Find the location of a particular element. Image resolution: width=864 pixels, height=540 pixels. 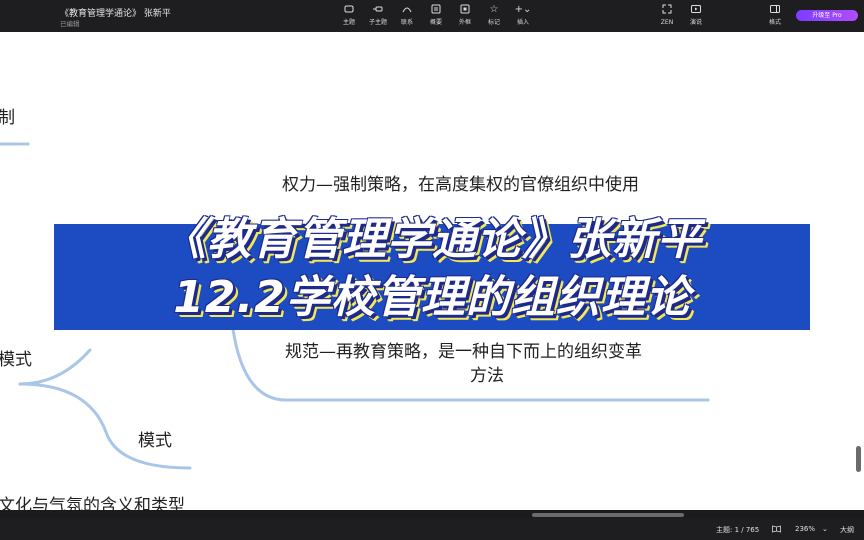

toolbar-summary-button: 概要 is located at coordinates (436, 15).